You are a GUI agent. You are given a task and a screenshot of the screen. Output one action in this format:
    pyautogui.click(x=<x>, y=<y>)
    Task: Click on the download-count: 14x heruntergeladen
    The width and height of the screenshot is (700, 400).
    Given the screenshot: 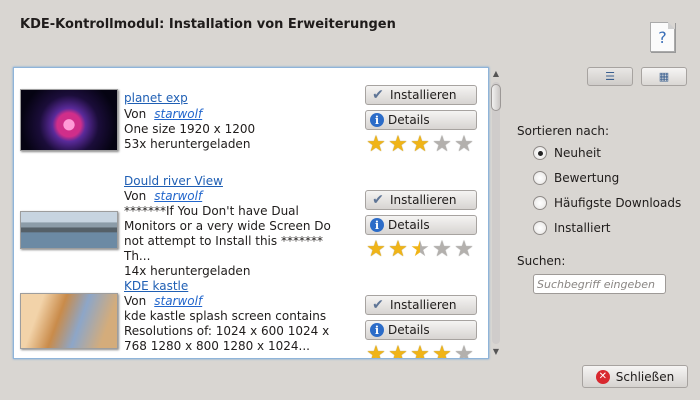 What is the action you would take?
    pyautogui.click(x=187, y=271)
    